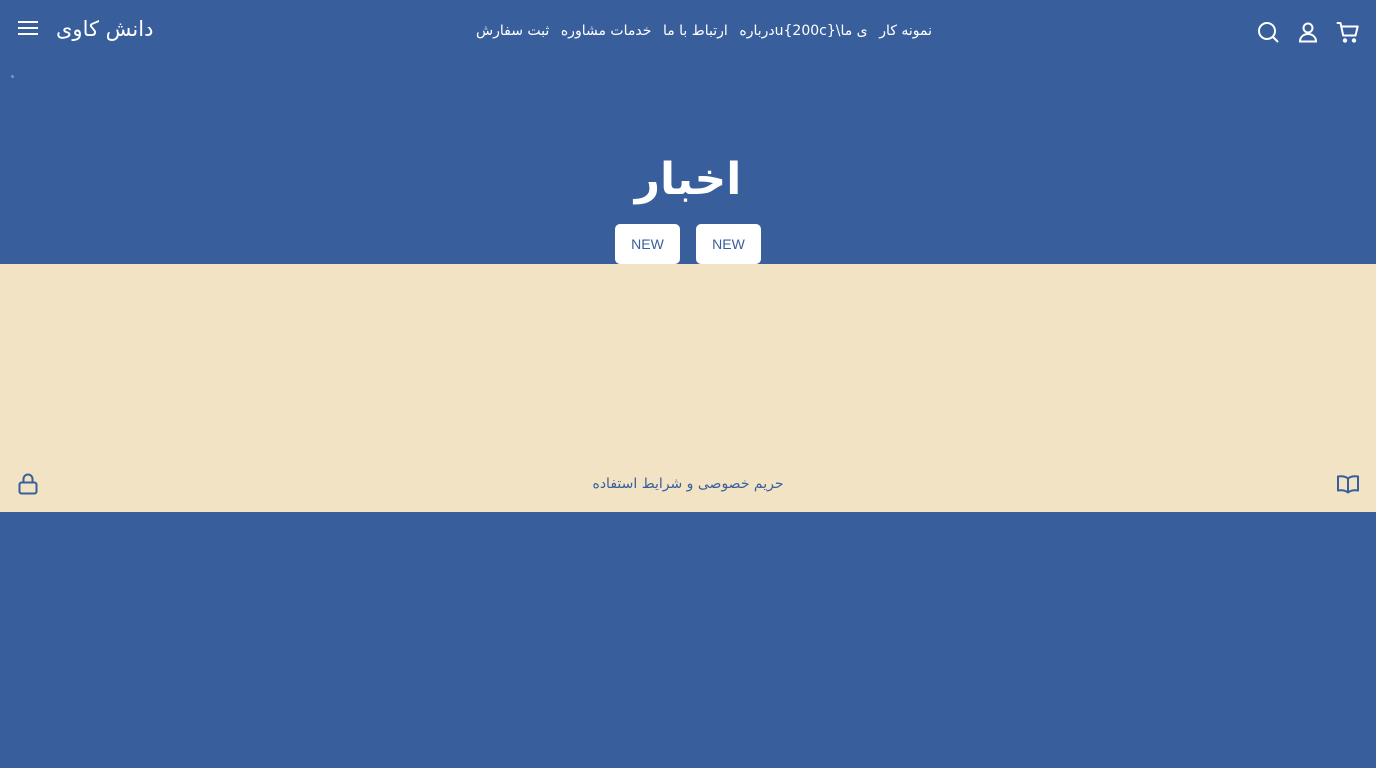 The height and width of the screenshot is (768, 1376). What do you see at coordinates (1348, 32) in the screenshot?
I see `cart-icon` at bounding box center [1348, 32].